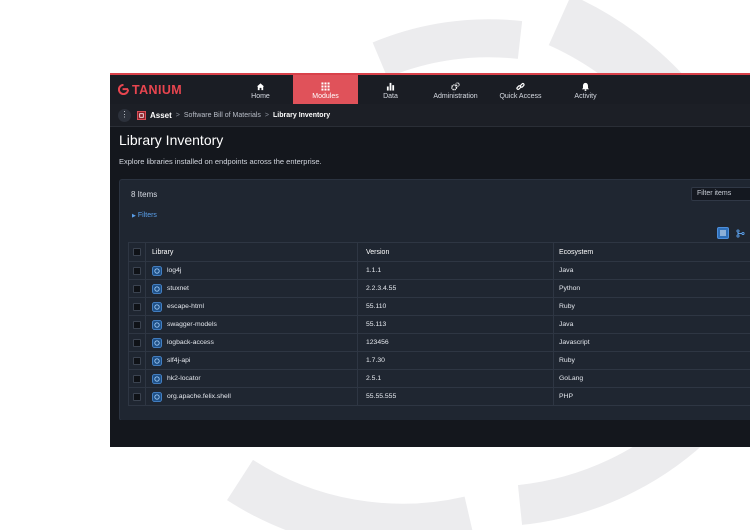 Image resolution: width=750 pixels, height=530 pixels. Describe the element at coordinates (455, 85) in the screenshot. I see `gears-icon` at that location.